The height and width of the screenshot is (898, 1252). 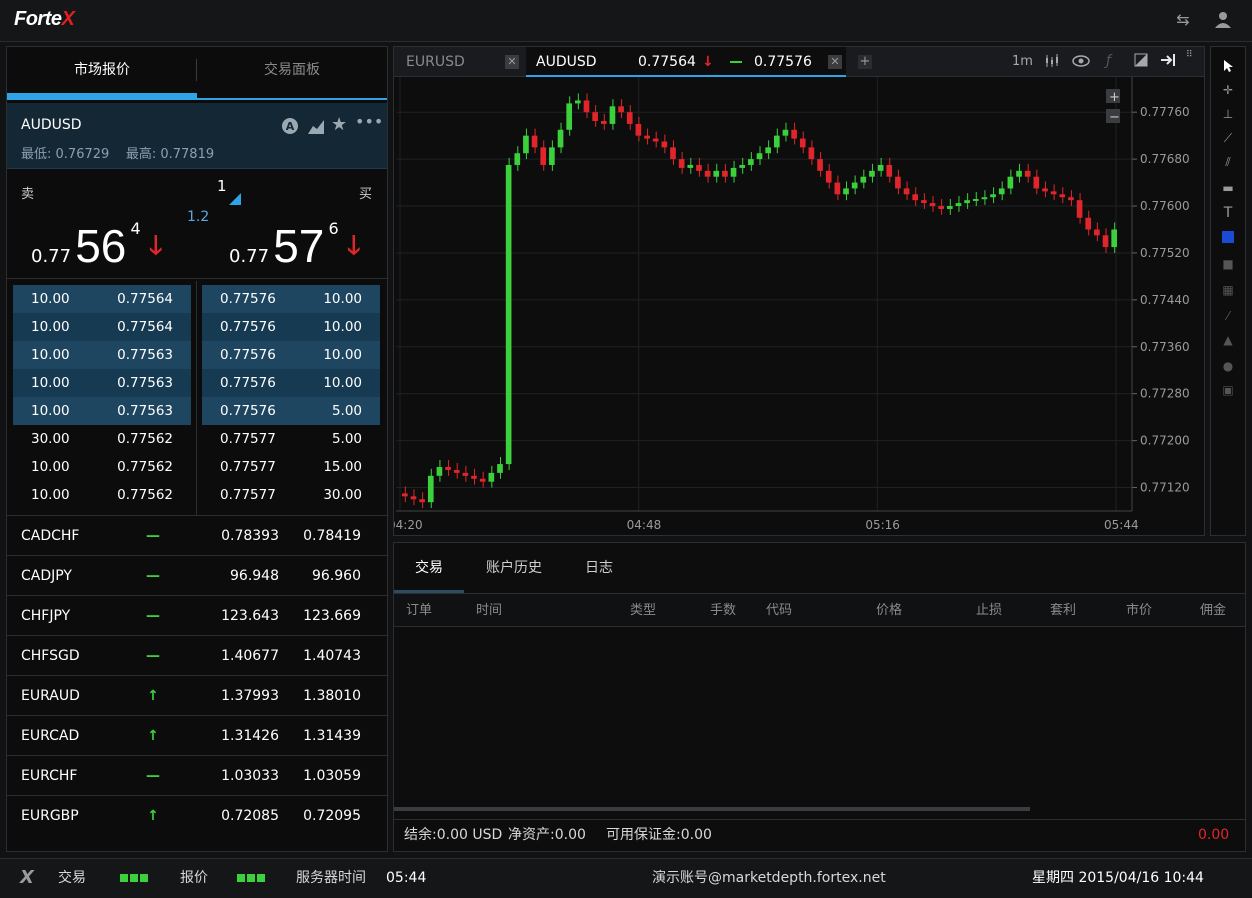 What do you see at coordinates (290, 128) in the screenshot?
I see `auto-trade-icon: A` at bounding box center [290, 128].